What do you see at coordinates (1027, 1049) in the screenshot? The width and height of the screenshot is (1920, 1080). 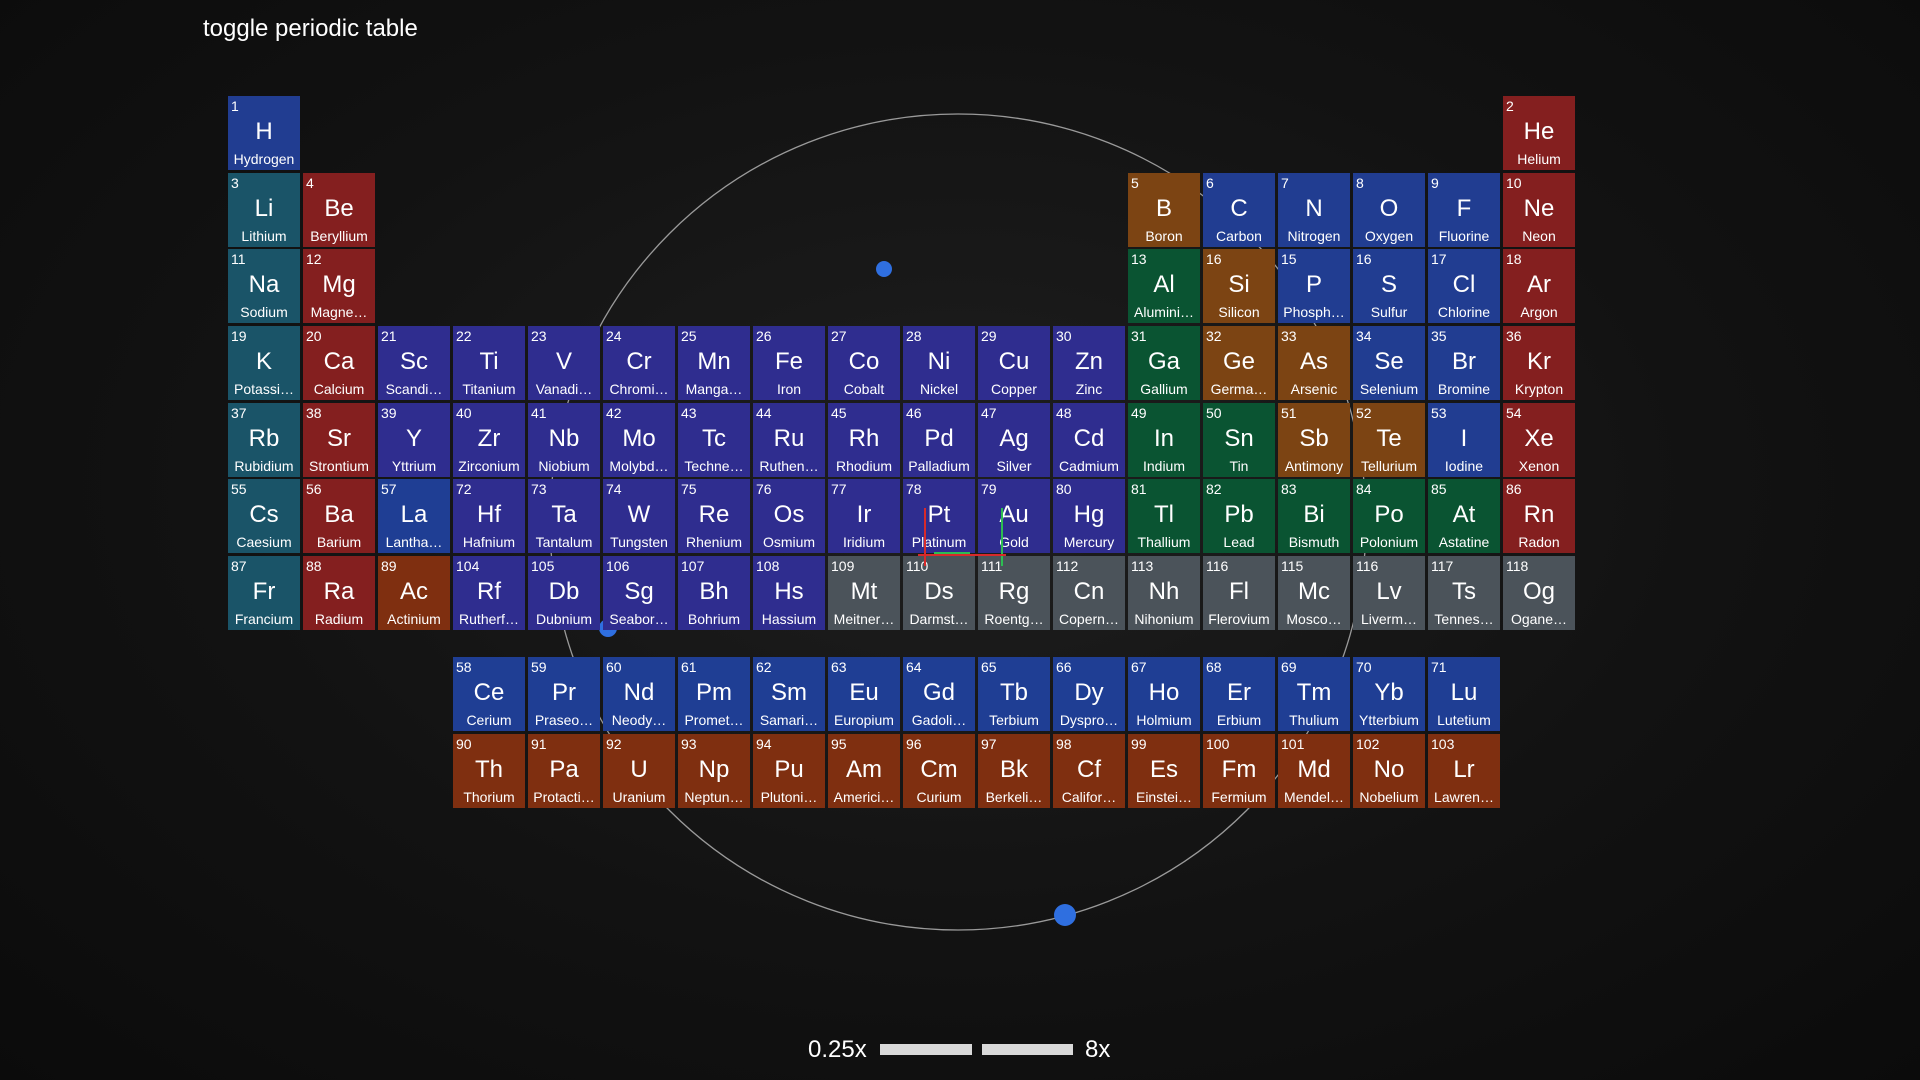 I see `zoom-in-track` at bounding box center [1027, 1049].